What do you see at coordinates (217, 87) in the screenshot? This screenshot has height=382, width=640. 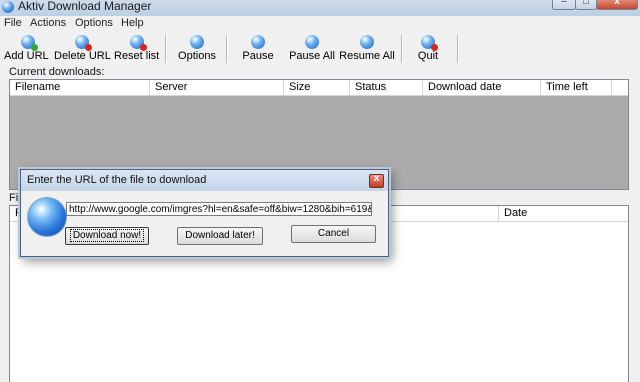 I see `column-header-server: Server` at bounding box center [217, 87].